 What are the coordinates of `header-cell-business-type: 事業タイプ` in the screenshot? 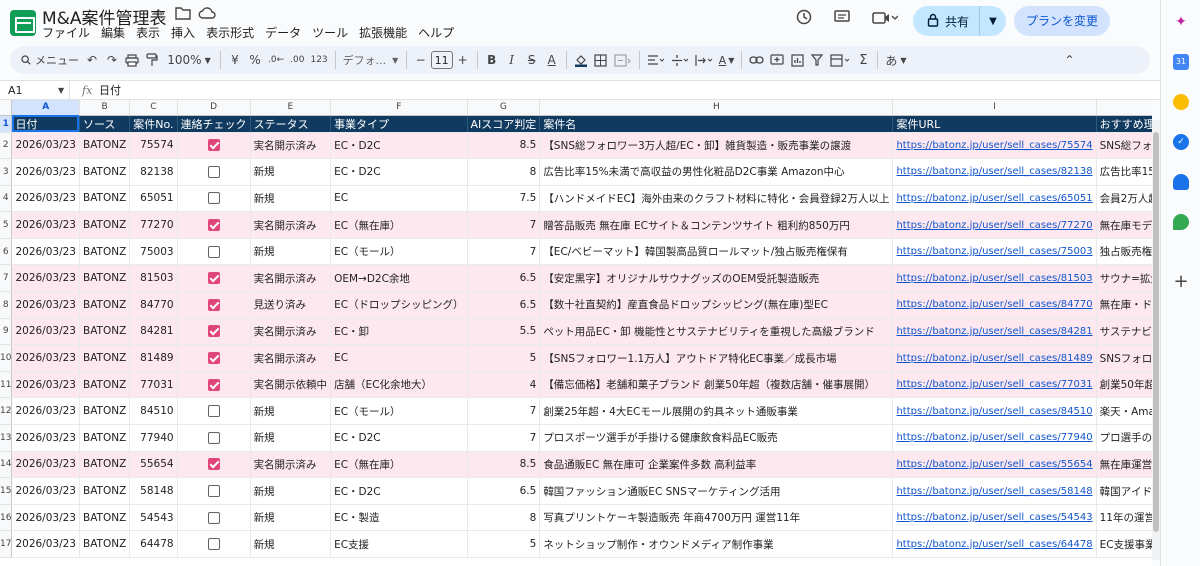 It's located at (399, 124).